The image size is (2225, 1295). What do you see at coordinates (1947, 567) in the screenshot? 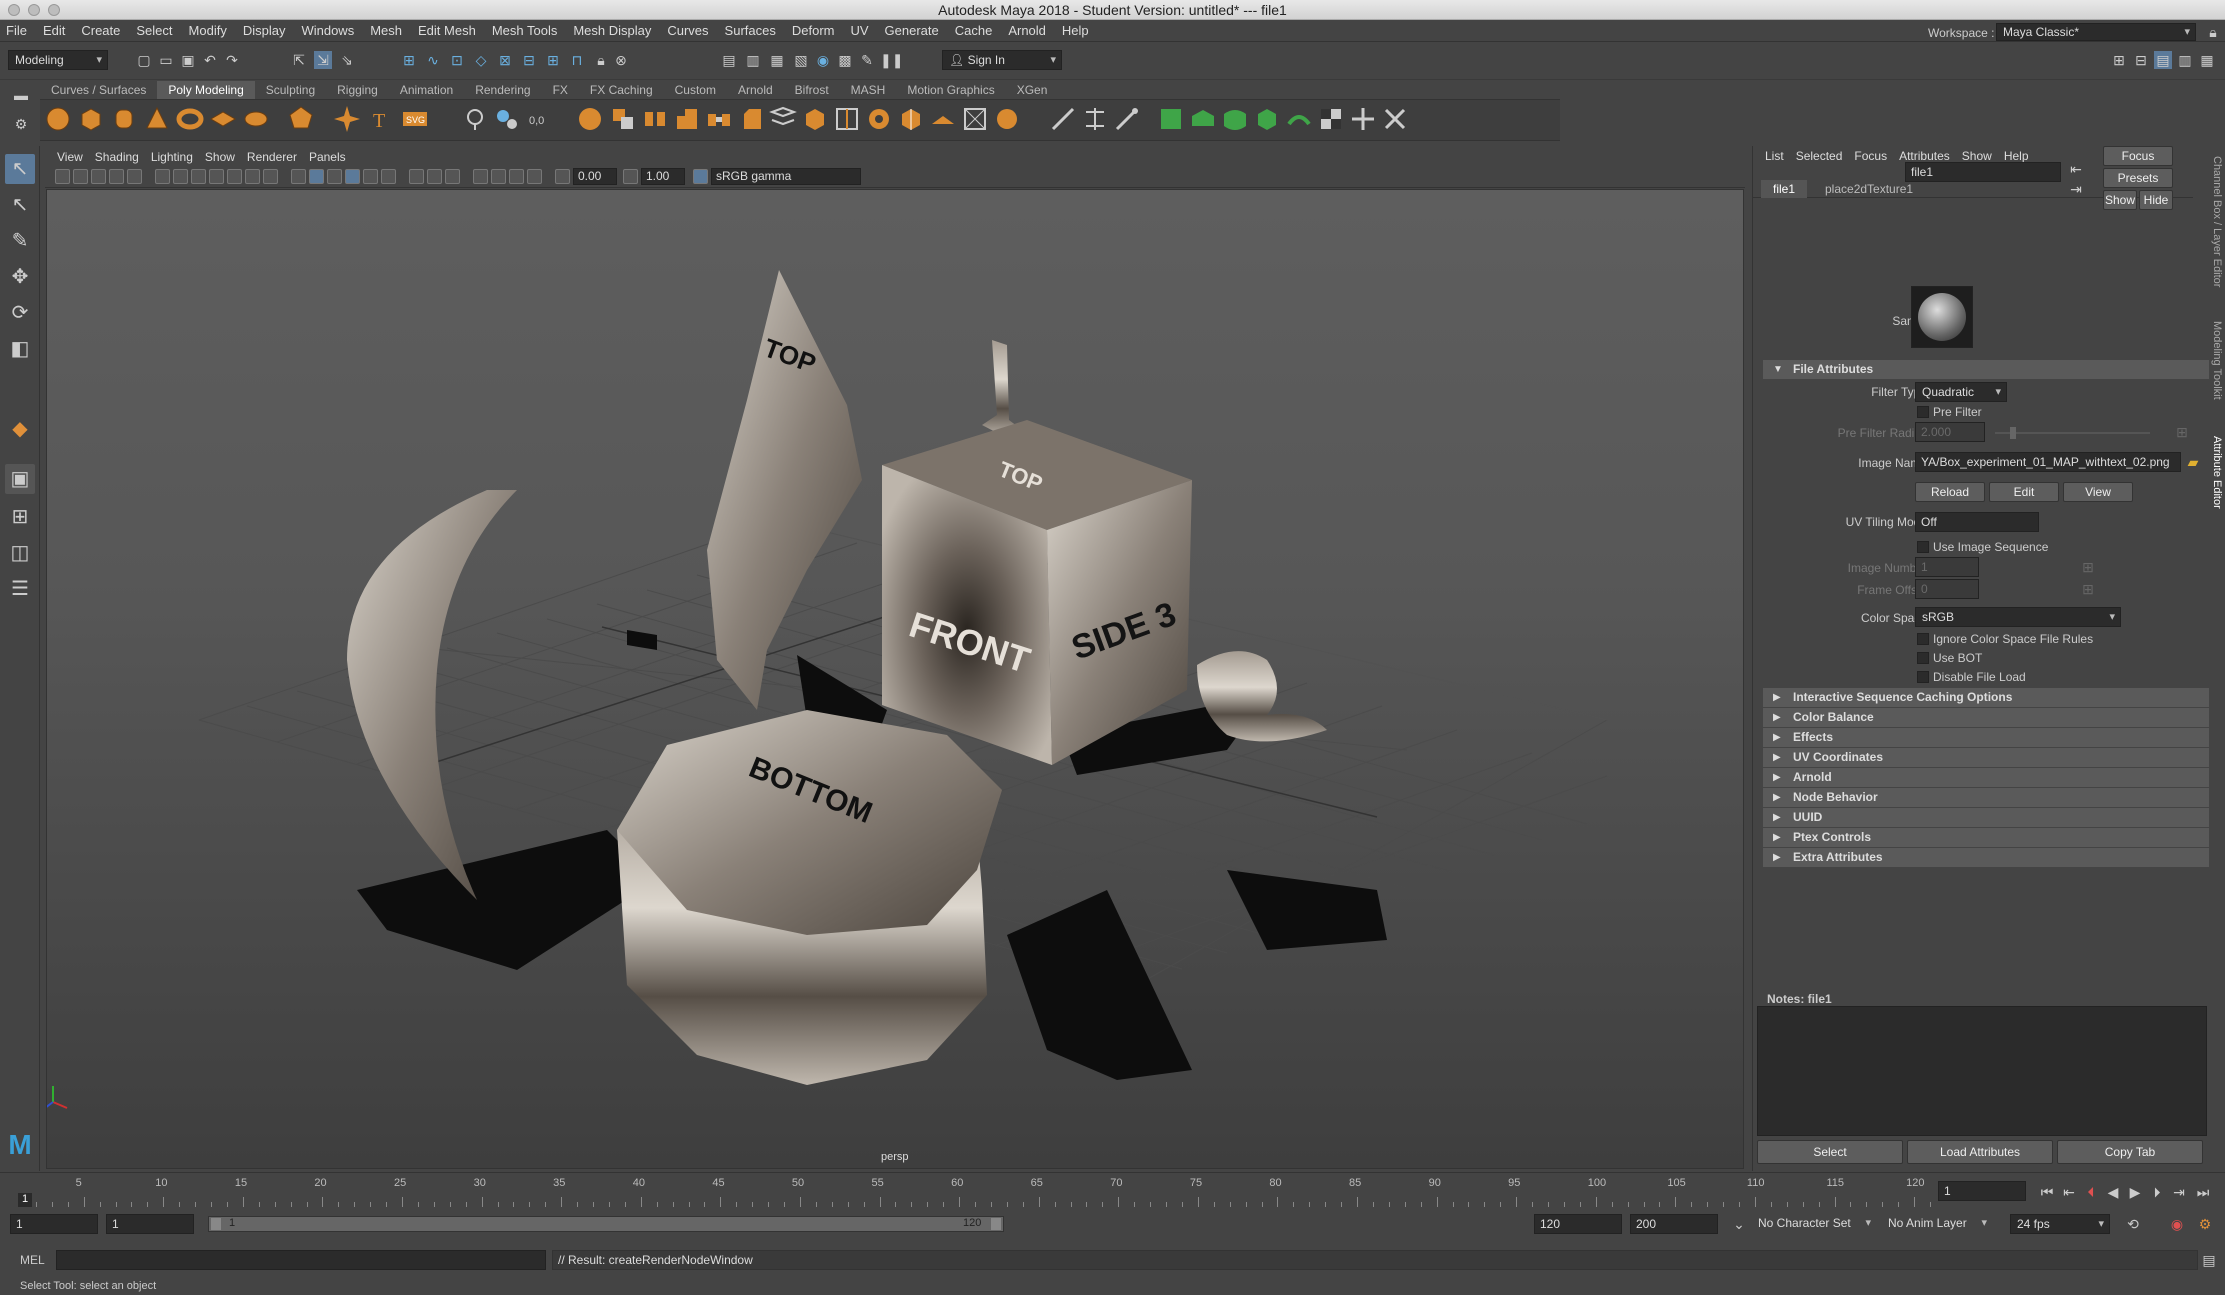
I see `image-number-field: 1` at bounding box center [1947, 567].